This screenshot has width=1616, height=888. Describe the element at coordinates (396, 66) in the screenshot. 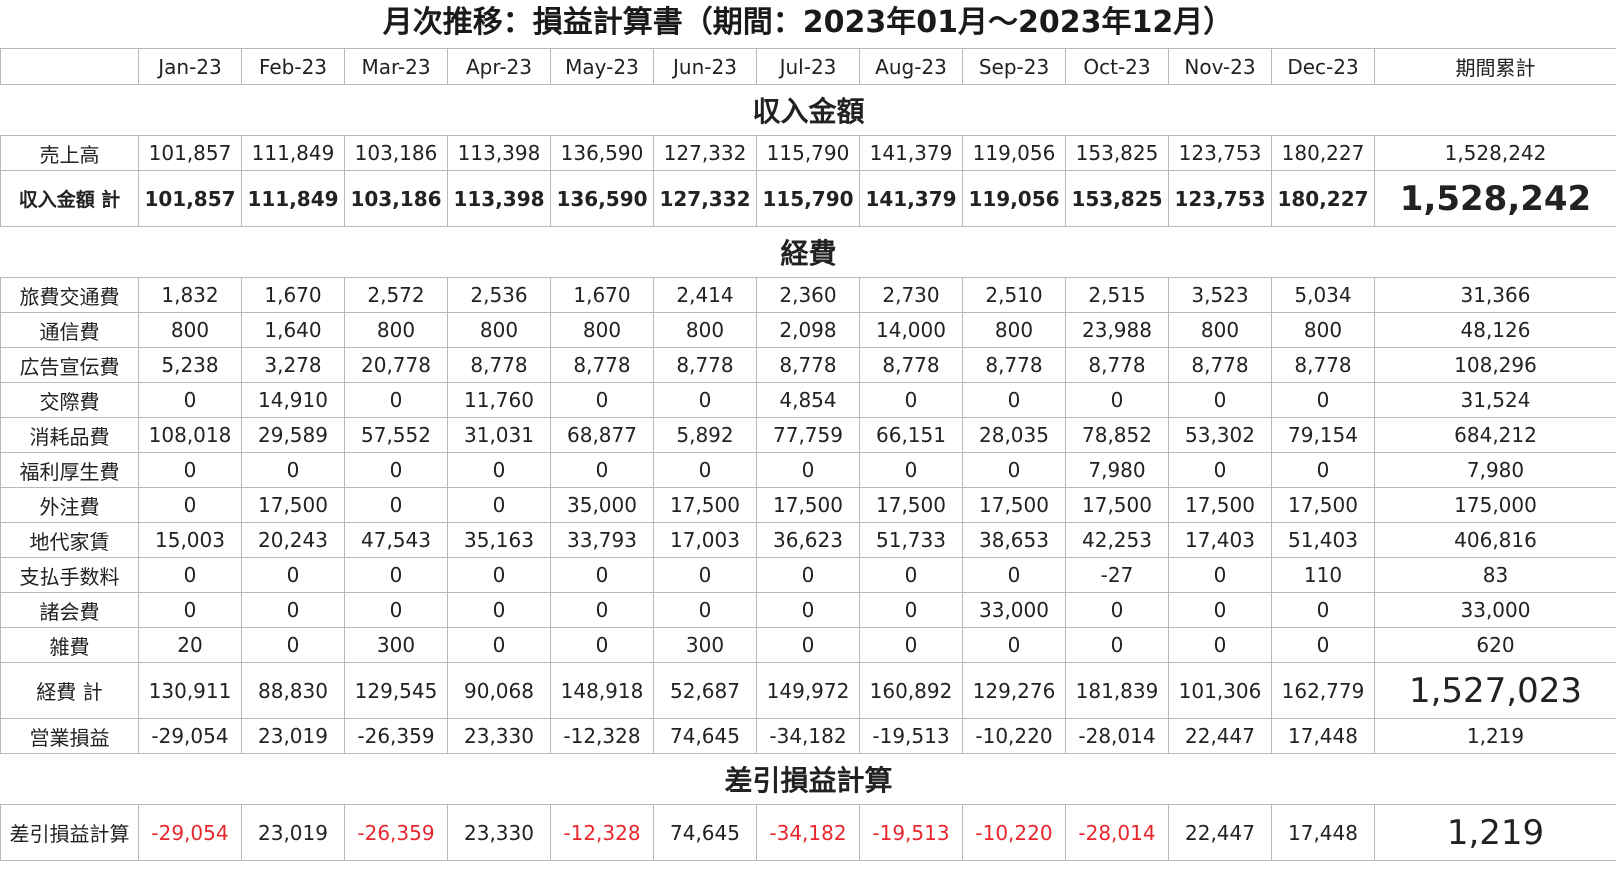

I see `column-header: Mar-23` at that location.